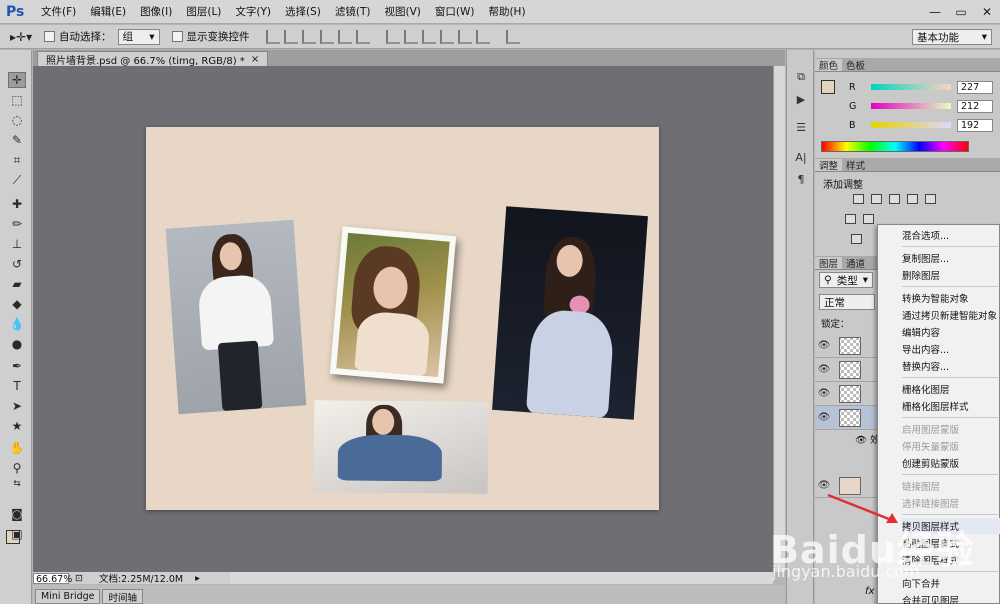  Describe the element at coordinates (138, 36) in the screenshot. I see `auto-select-dropdown: 组 ▾` at that location.